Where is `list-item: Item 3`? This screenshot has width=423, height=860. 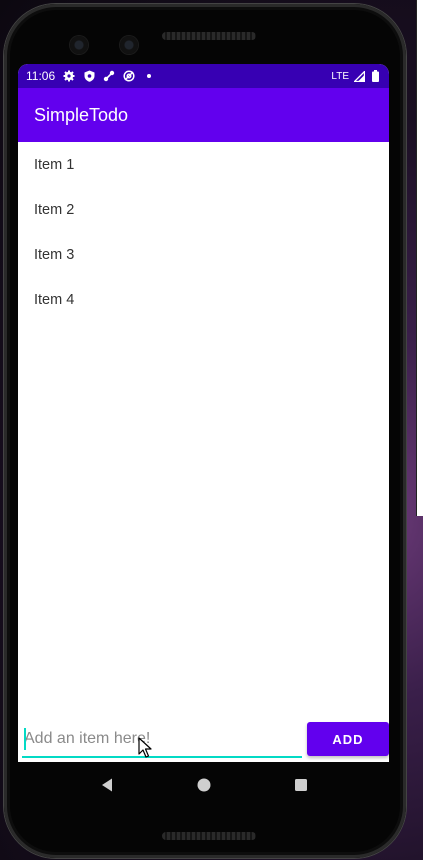 list-item: Item 3 is located at coordinates (203, 254).